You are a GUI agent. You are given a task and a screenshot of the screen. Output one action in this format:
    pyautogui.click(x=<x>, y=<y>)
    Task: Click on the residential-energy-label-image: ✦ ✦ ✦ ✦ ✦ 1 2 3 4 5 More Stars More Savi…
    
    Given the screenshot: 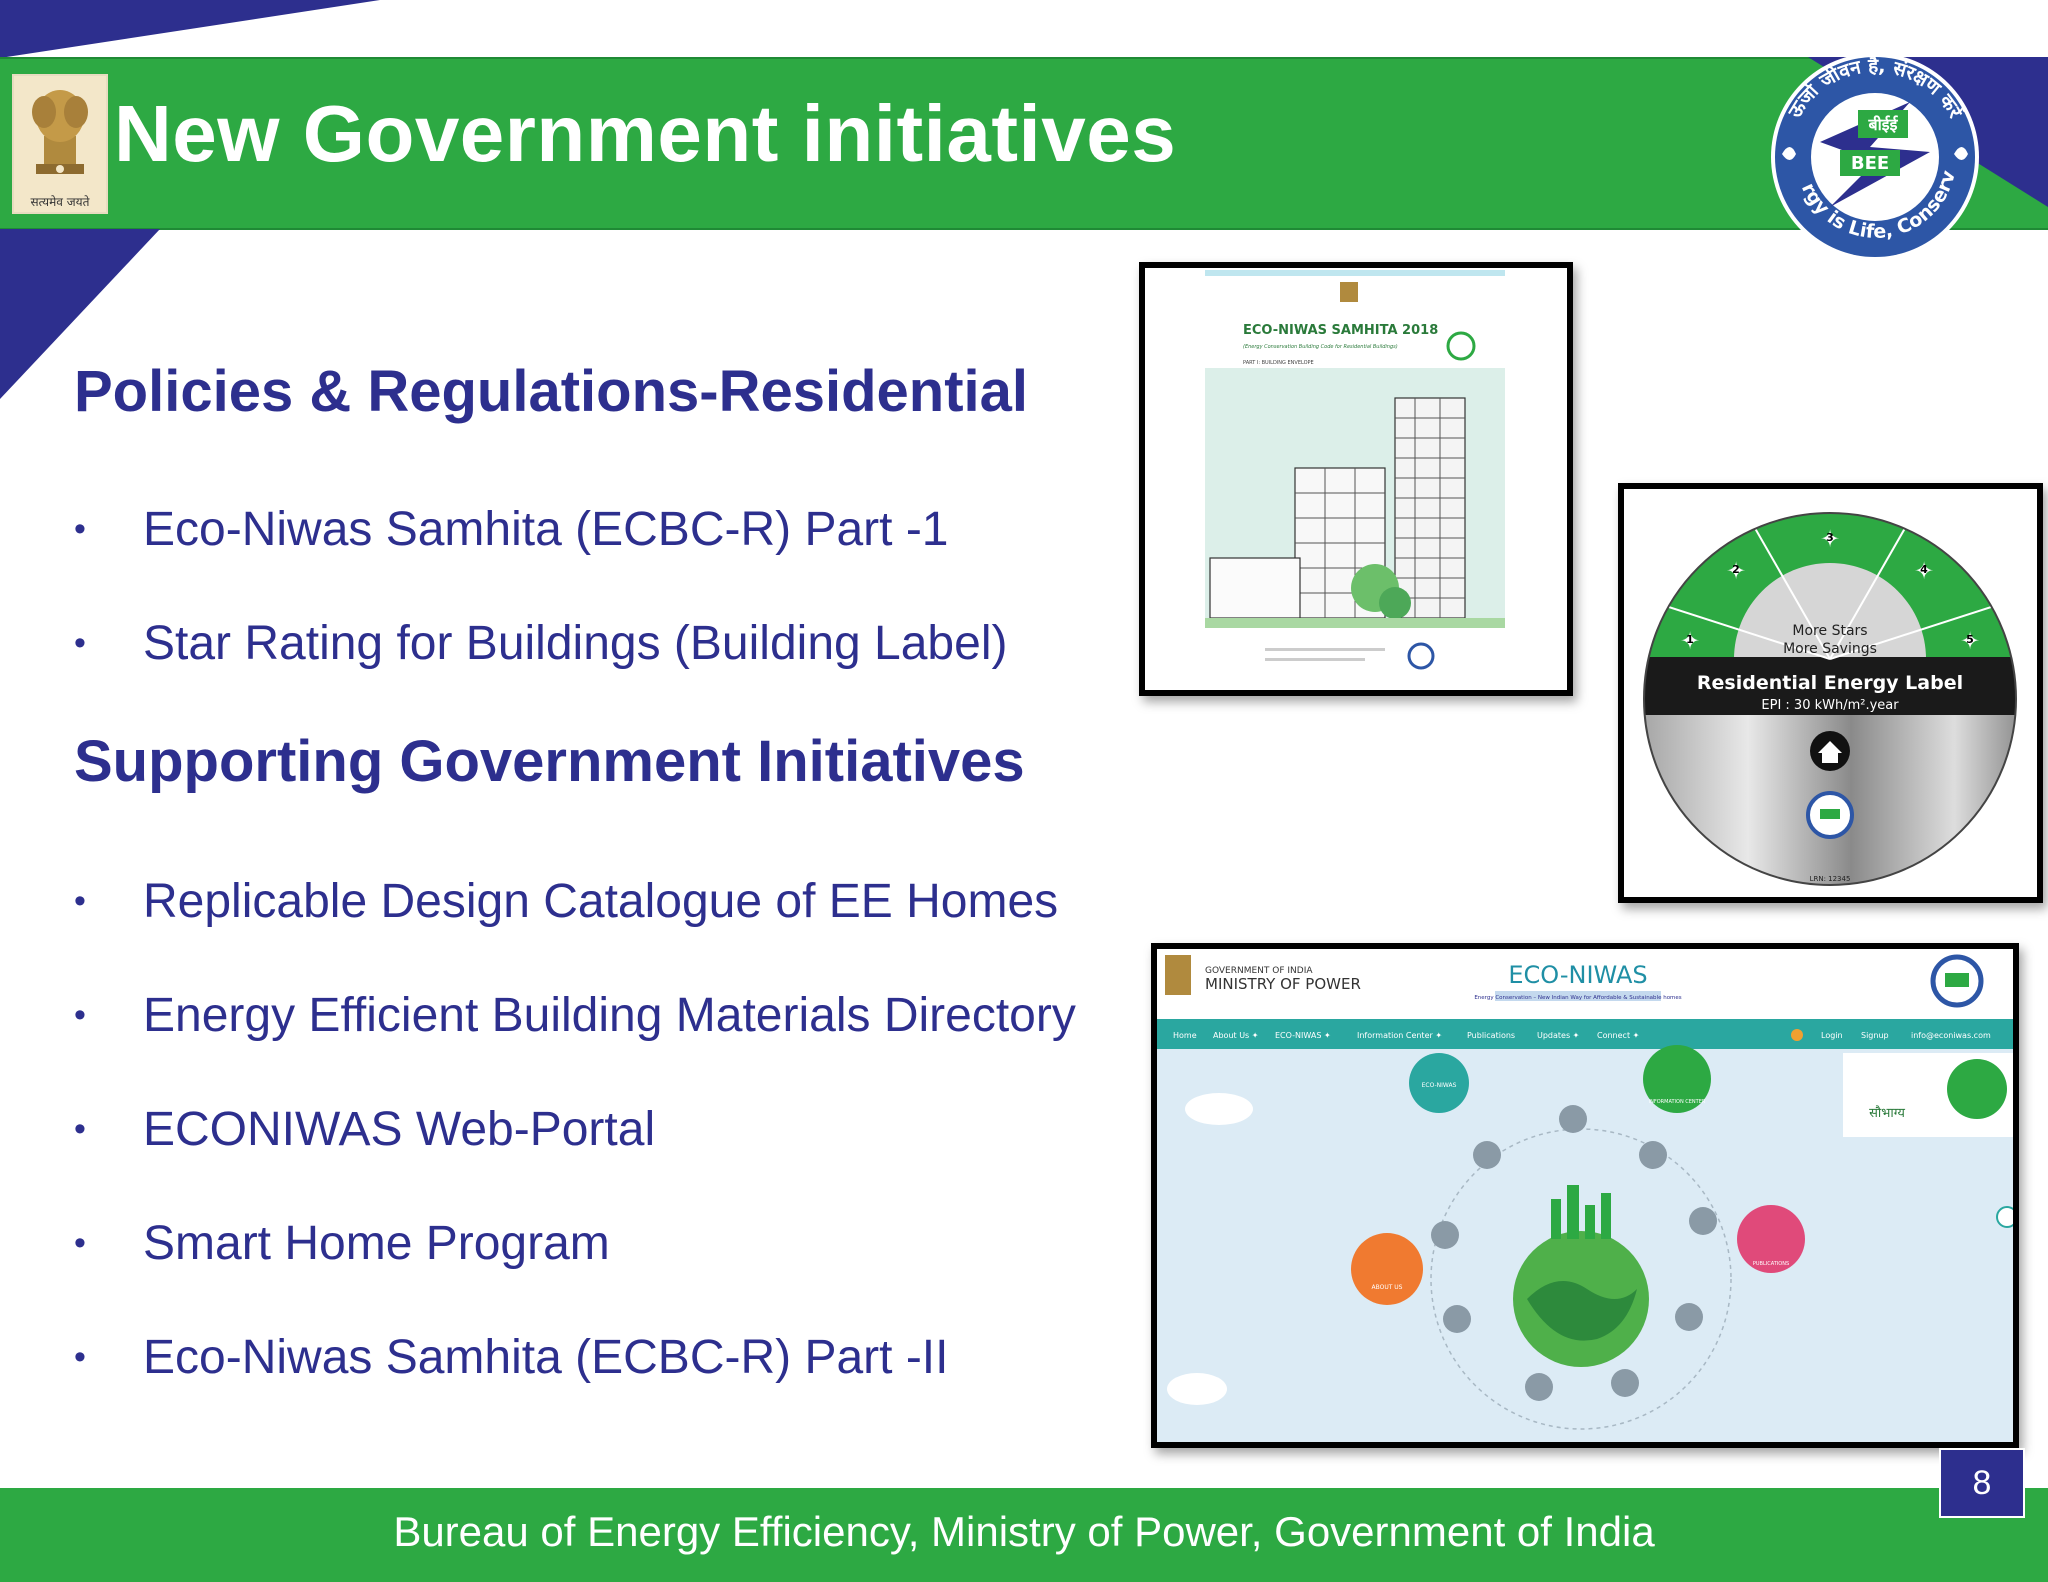 What is the action you would take?
    pyautogui.click(x=1830, y=693)
    